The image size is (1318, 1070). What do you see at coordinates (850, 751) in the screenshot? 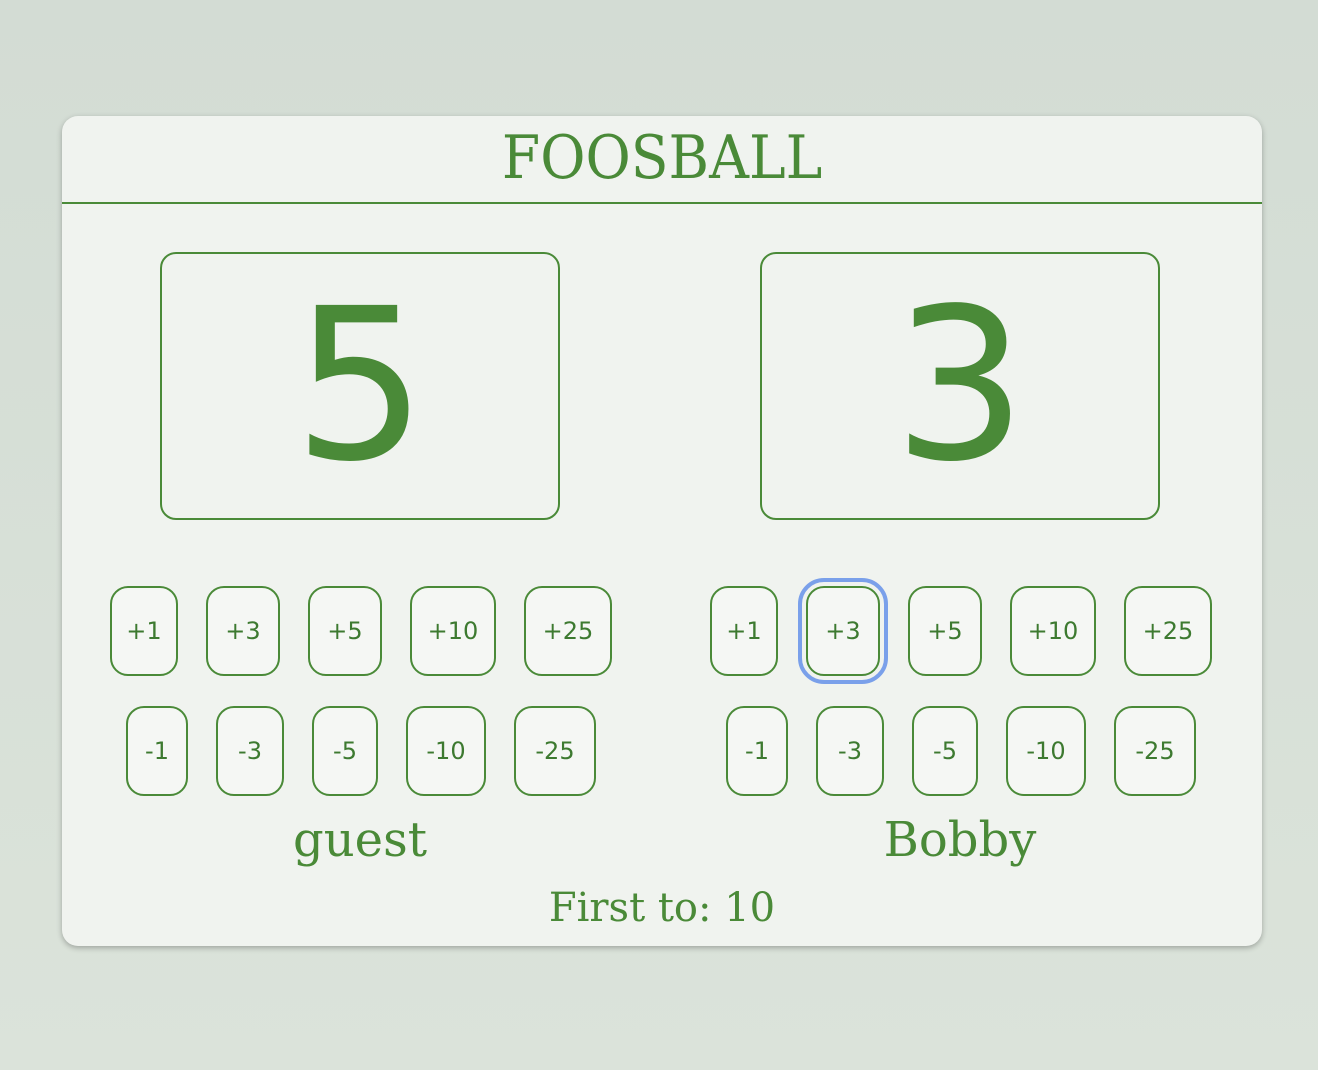
I see `bobby-minus-3-button: -3` at bounding box center [850, 751].